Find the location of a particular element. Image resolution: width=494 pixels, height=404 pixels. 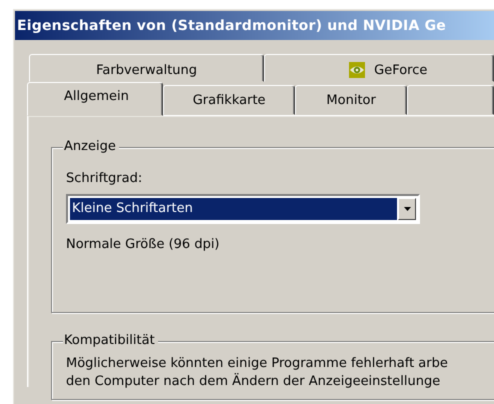

tab: Farbverwaltung is located at coordinates (146, 68).